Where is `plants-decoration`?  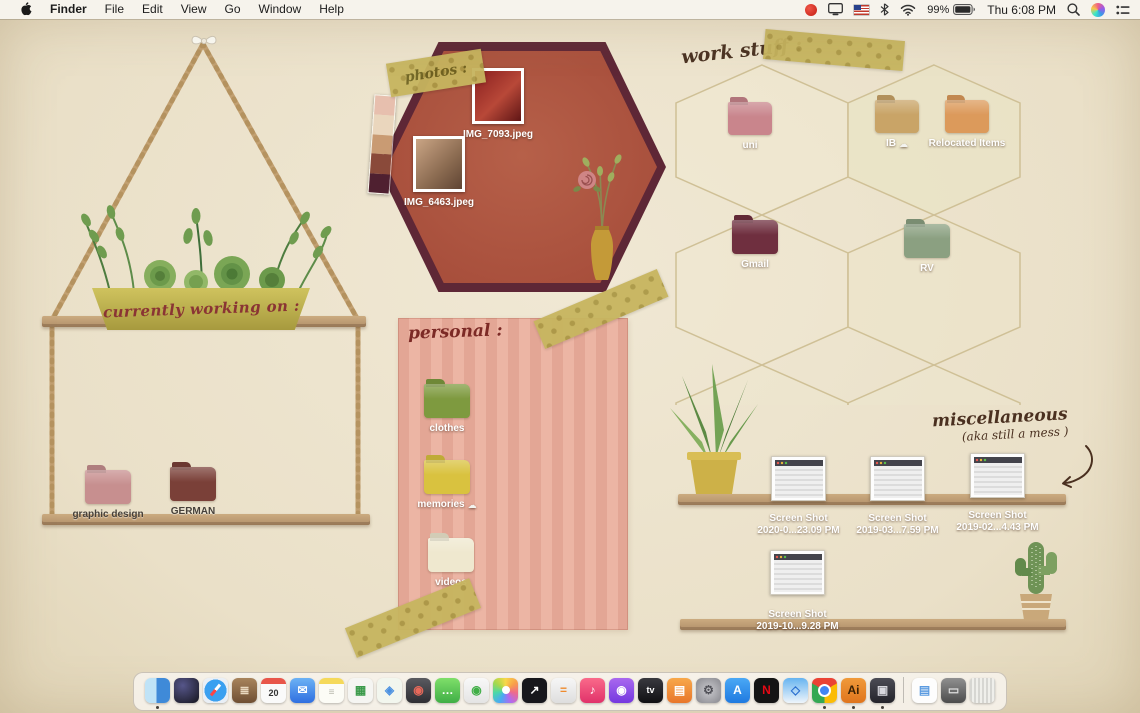 plants-decoration is located at coordinates (206, 249).